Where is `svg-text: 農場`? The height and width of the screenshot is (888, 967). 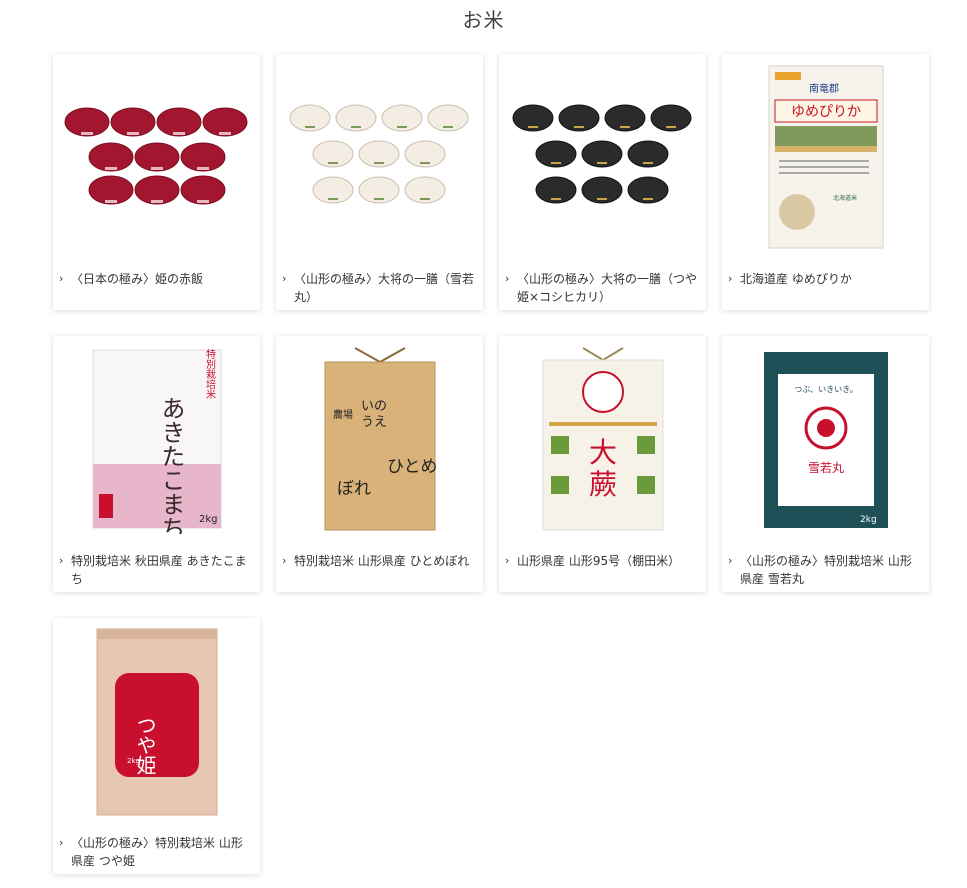 svg-text: 農場 is located at coordinates (343, 414).